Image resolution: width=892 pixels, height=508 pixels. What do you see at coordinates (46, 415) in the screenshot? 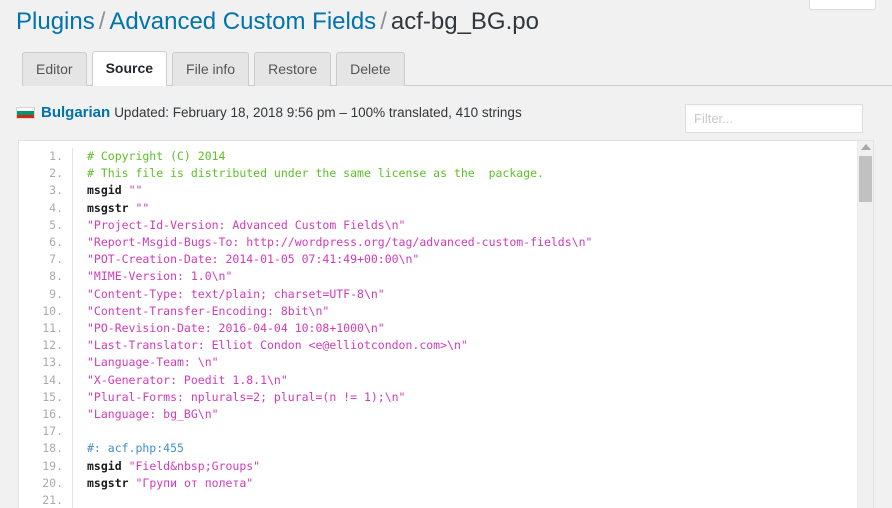
I see `line-number: 16.` at bounding box center [46, 415].